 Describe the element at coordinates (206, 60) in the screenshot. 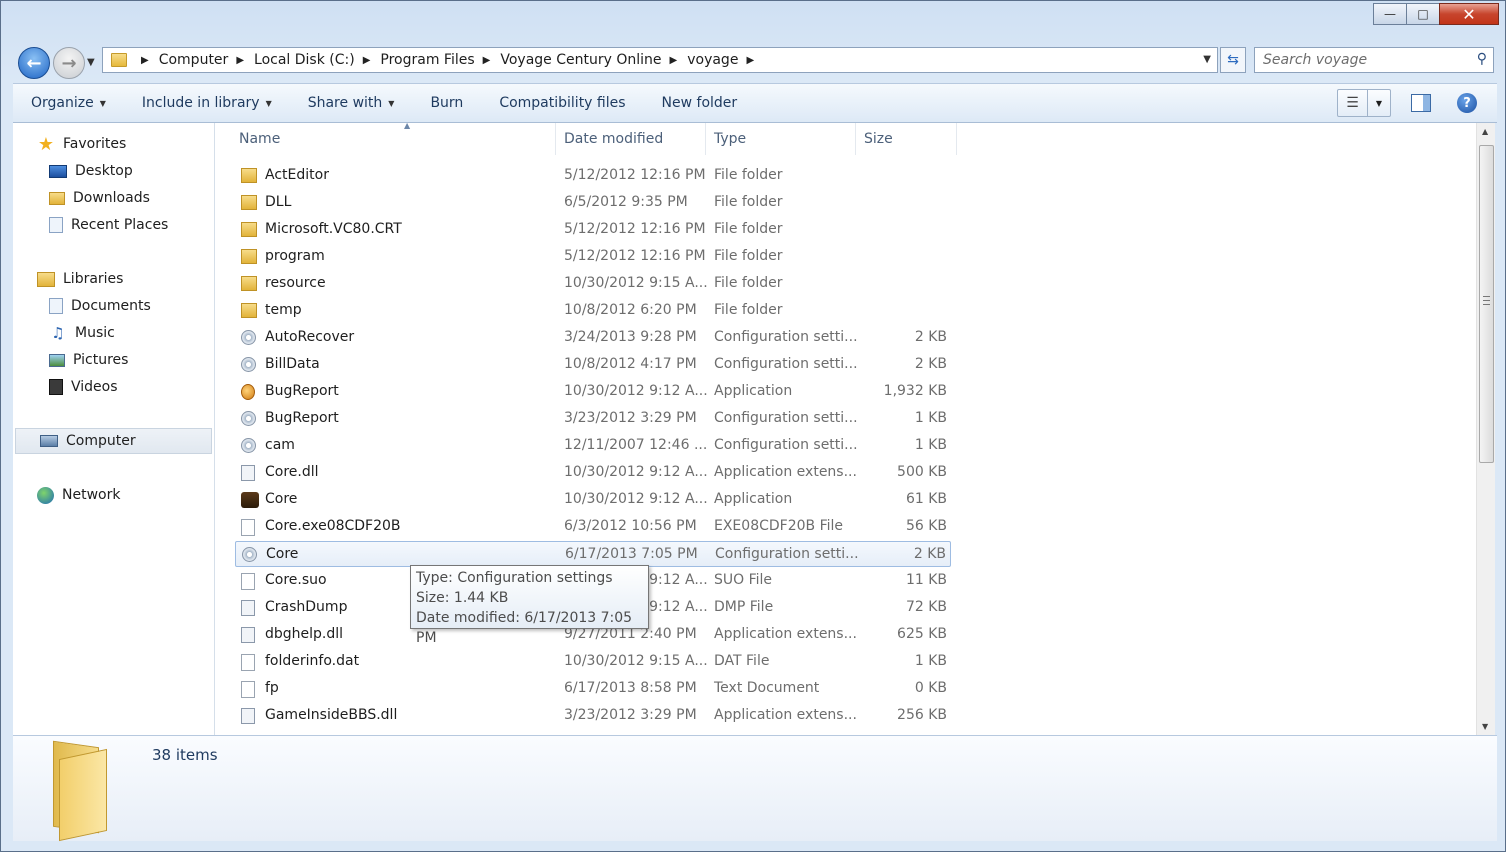

I see `breadcrumb-computer: Computer ▶` at that location.